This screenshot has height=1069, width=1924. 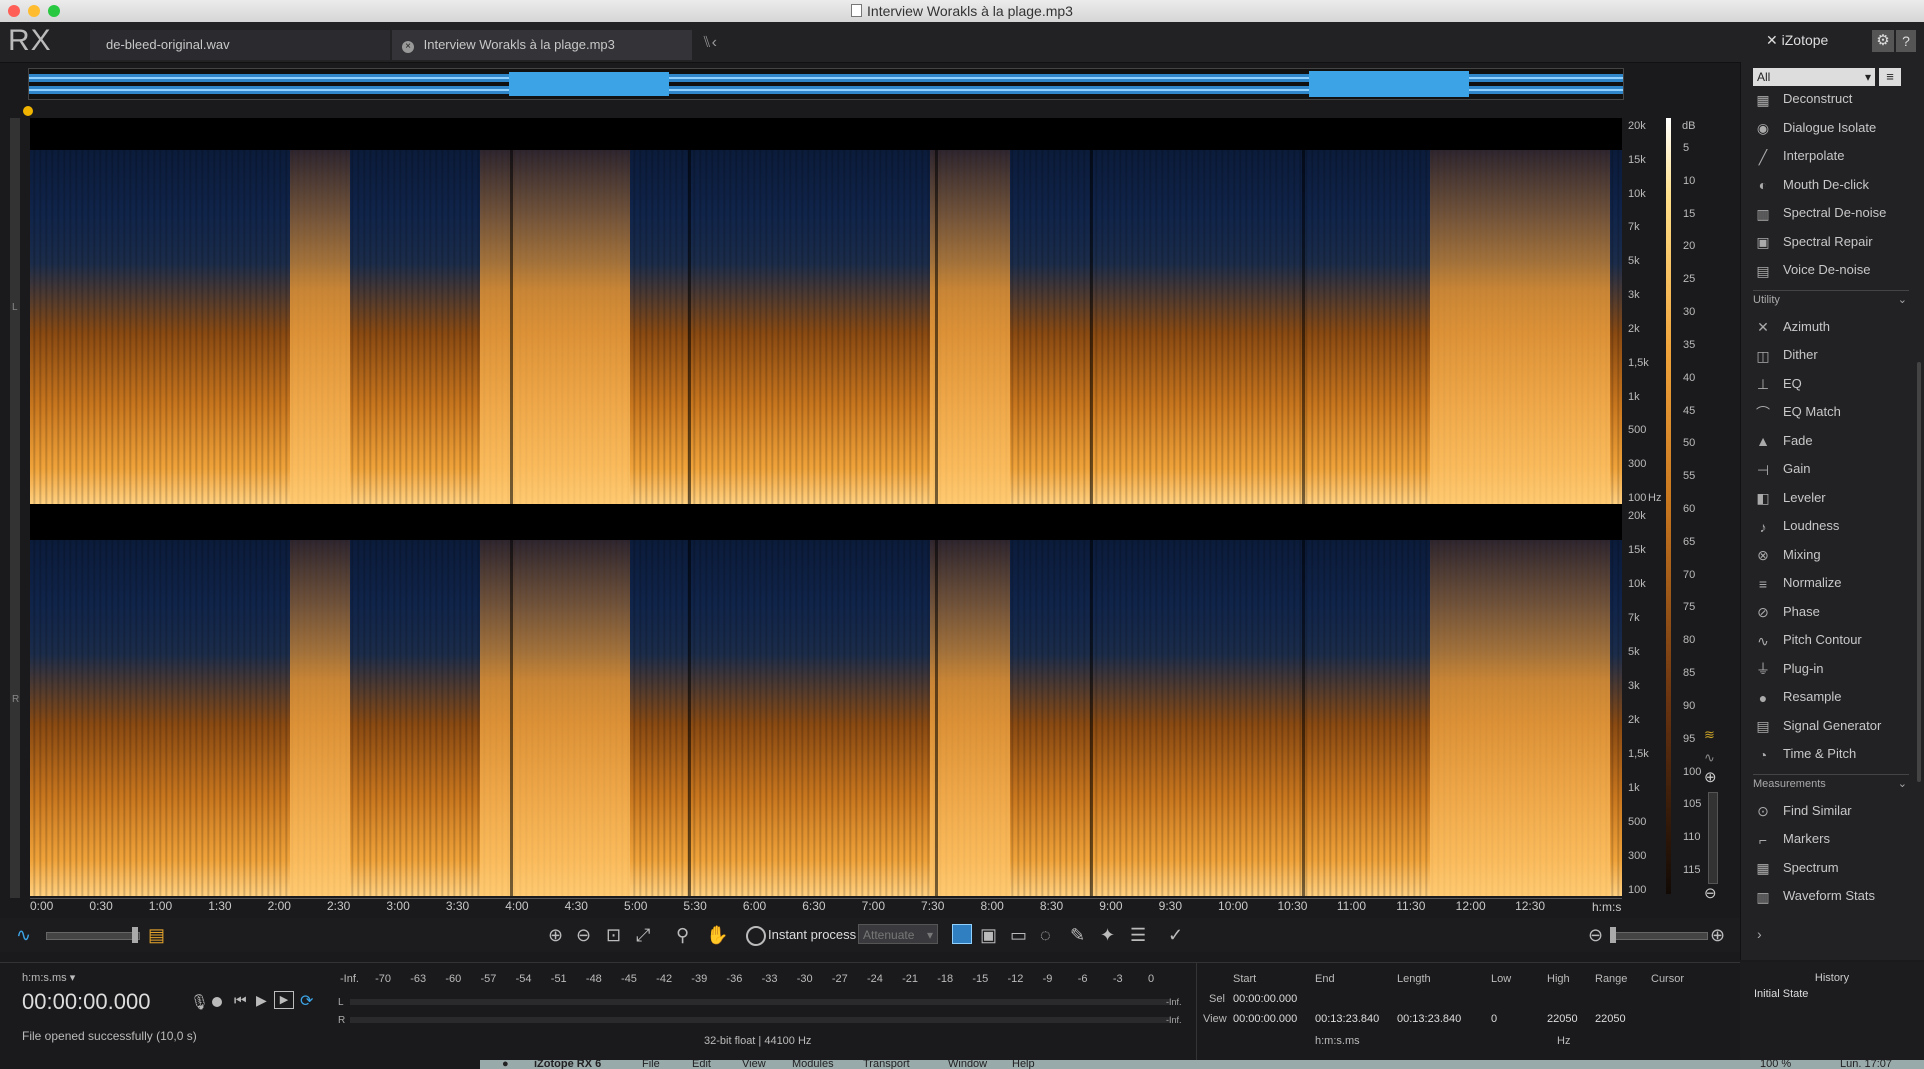 I want to click on microphone-icon: 🎙, so click(x=199, y=1002).